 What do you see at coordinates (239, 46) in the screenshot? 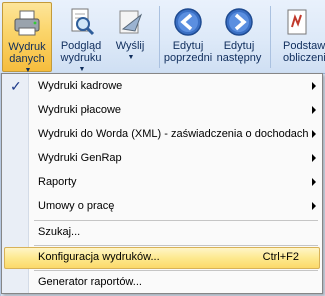
I see `edit-next-label-1: Edytuj` at bounding box center [239, 46].